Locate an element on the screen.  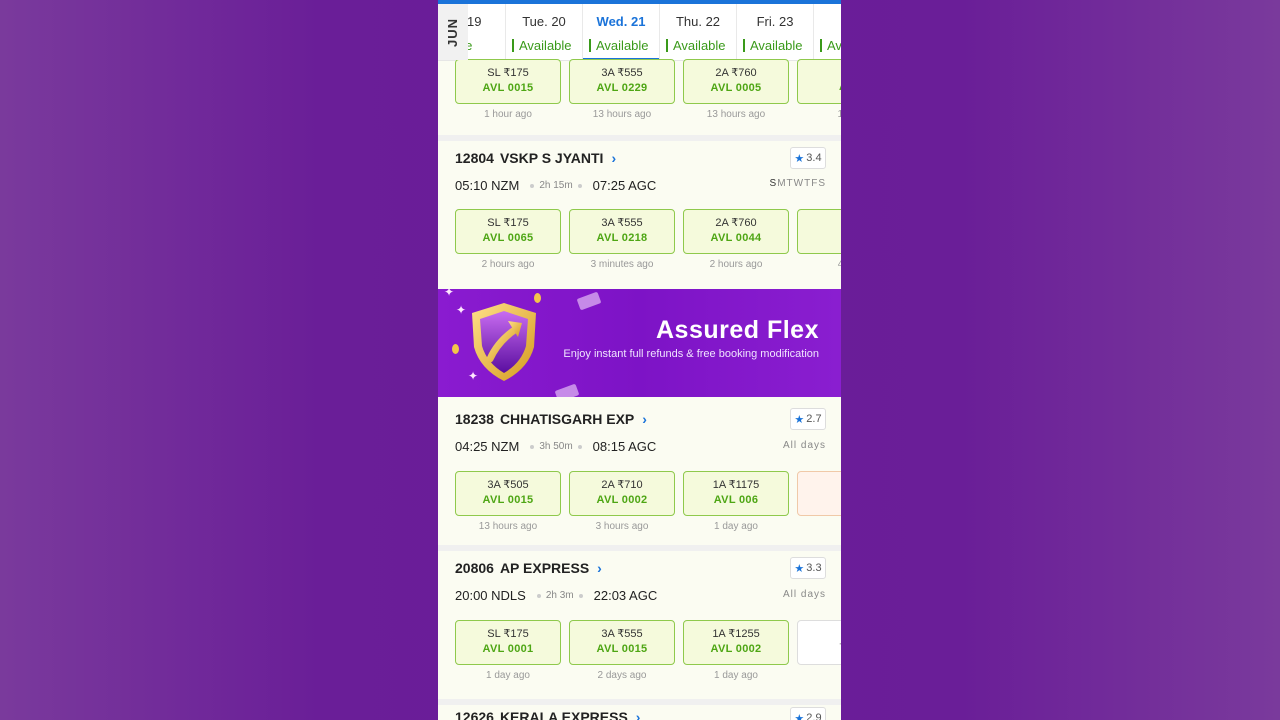
arrival-time: 07:25 AGC is located at coordinates (624, 185).